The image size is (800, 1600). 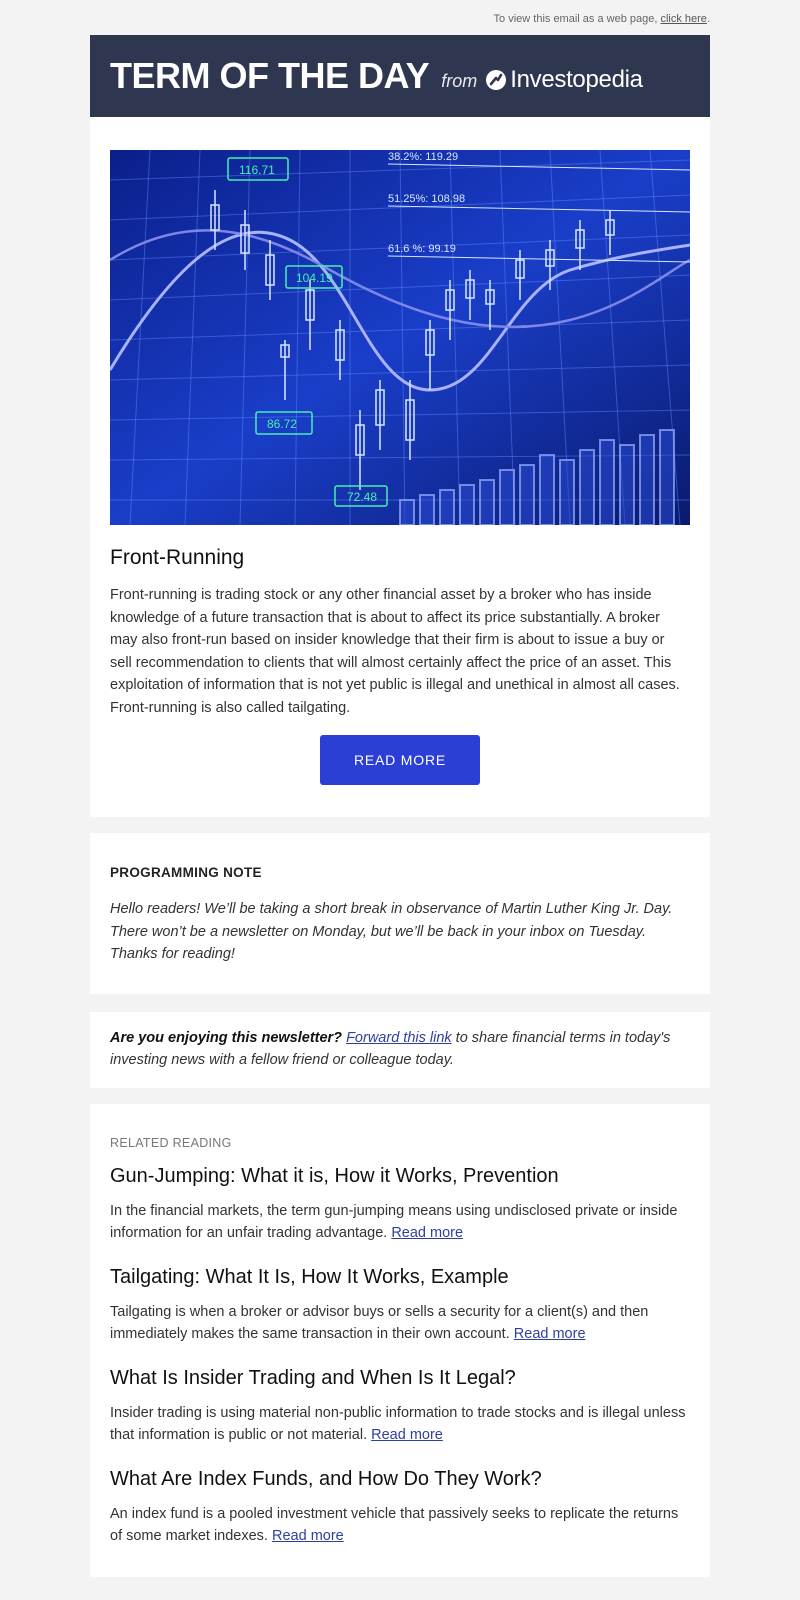 I want to click on forward-link: Forward this link, so click(x=399, y=1038).